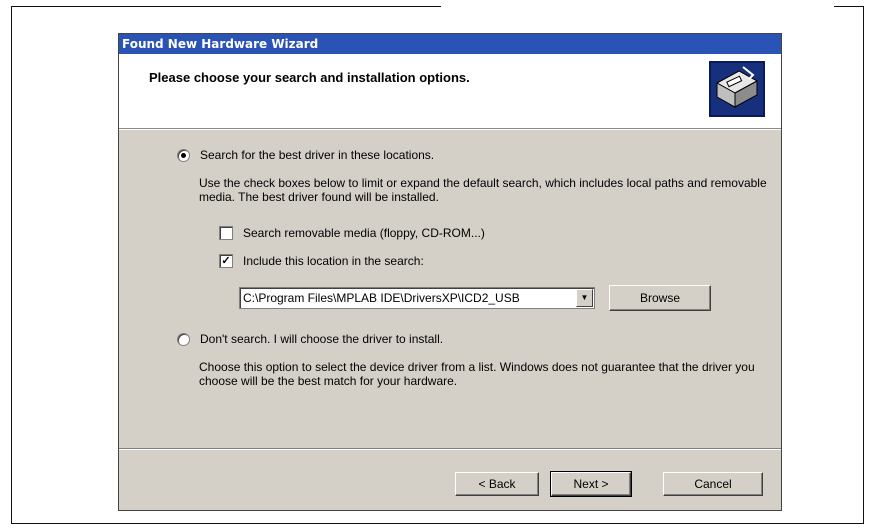  I want to click on cancel-button: Cancel, so click(713, 484).